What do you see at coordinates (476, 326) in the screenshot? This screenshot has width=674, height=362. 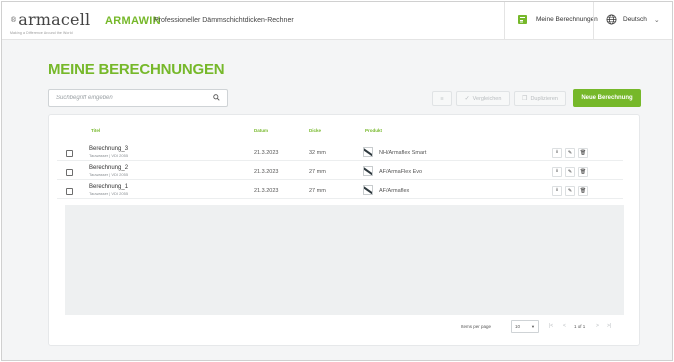 I see `items-per-page-label: Items per page` at bounding box center [476, 326].